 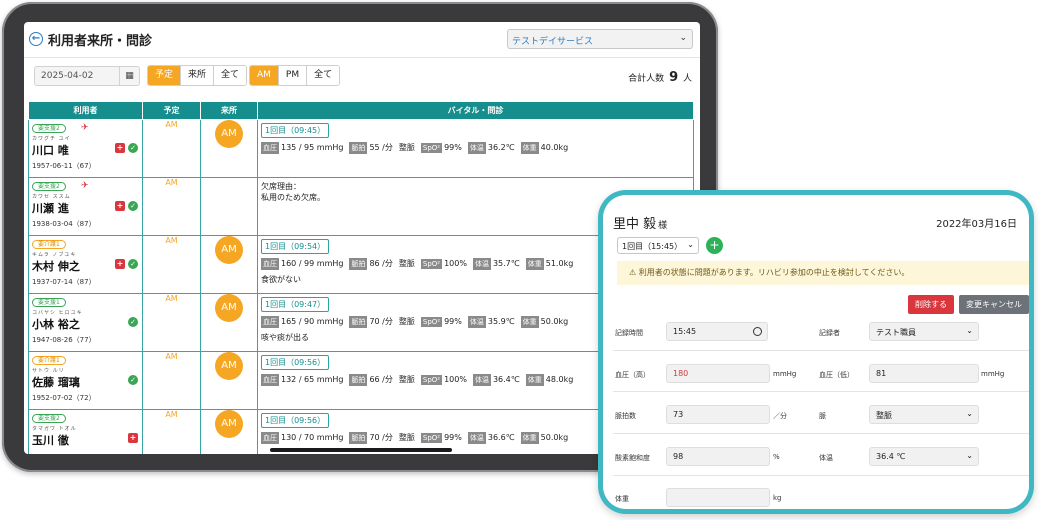 What do you see at coordinates (629, 333) in the screenshot?
I see `record-time-label: 記録時間` at bounding box center [629, 333].